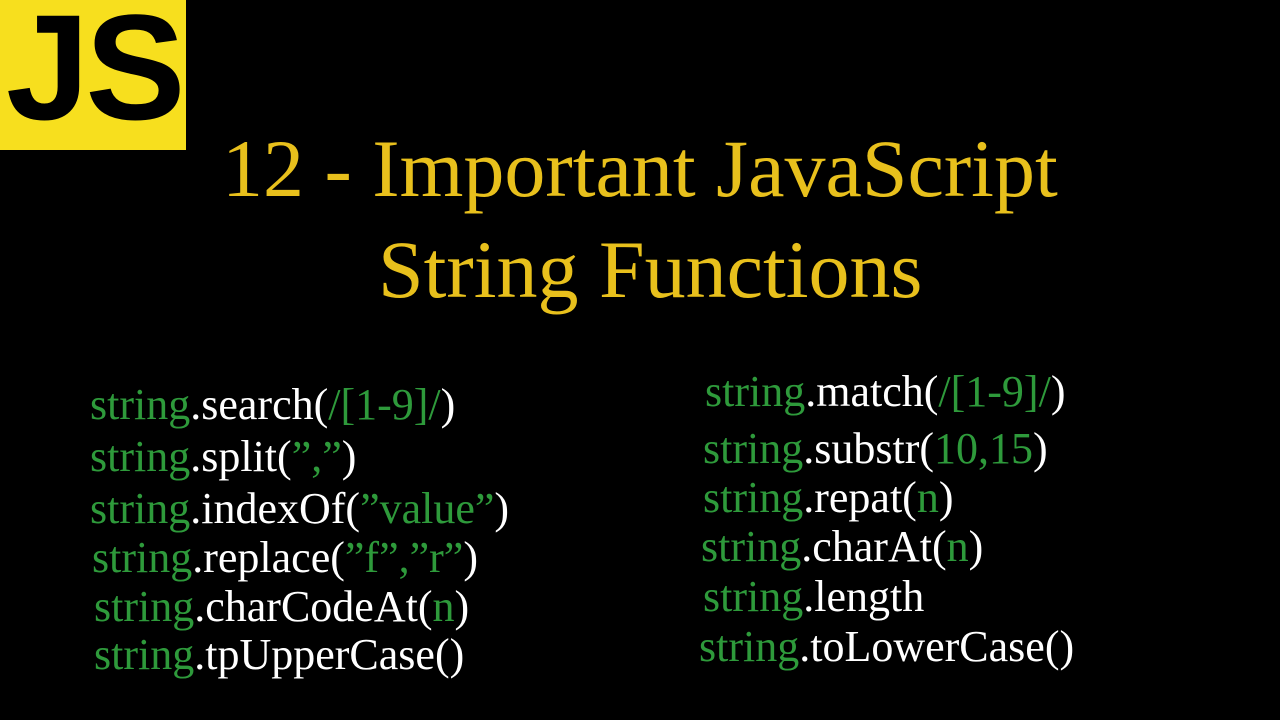 The width and height of the screenshot is (1280, 720). I want to click on code-line-substr: string.substr(10,15), so click(875, 449).